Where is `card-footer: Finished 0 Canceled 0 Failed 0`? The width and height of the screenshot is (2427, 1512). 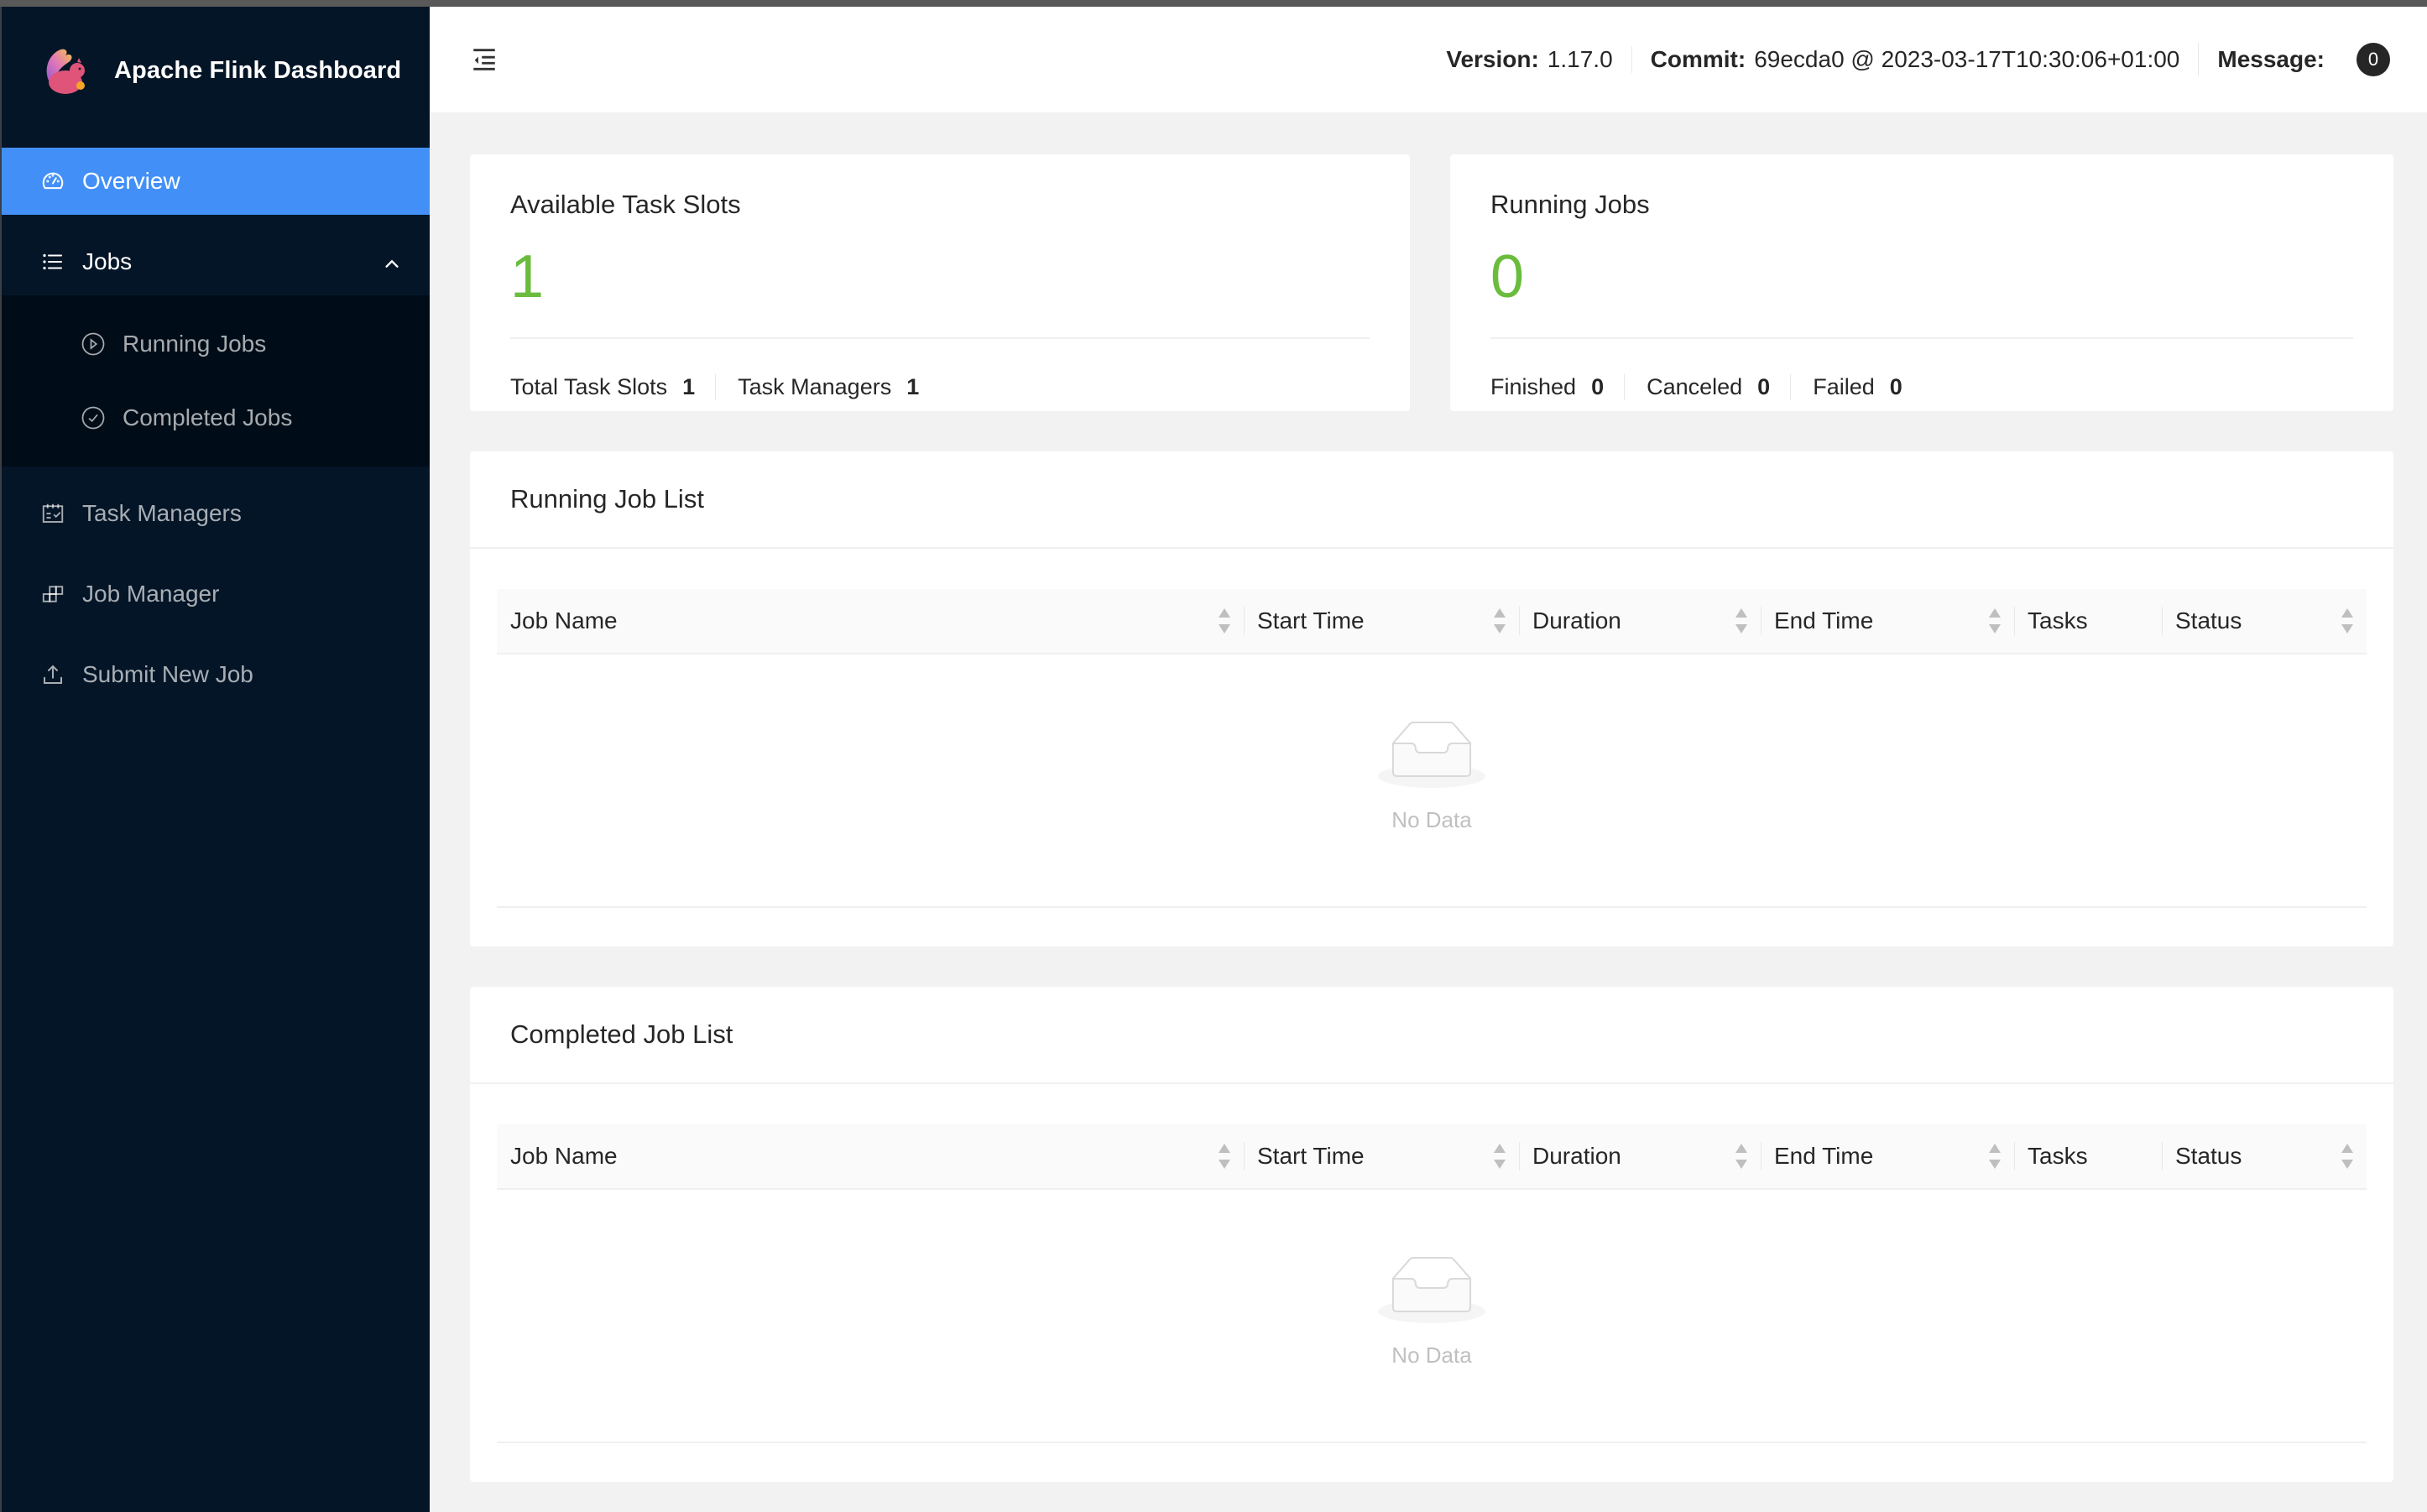 card-footer: Finished 0 Canceled 0 Failed 0 is located at coordinates (1706, 387).